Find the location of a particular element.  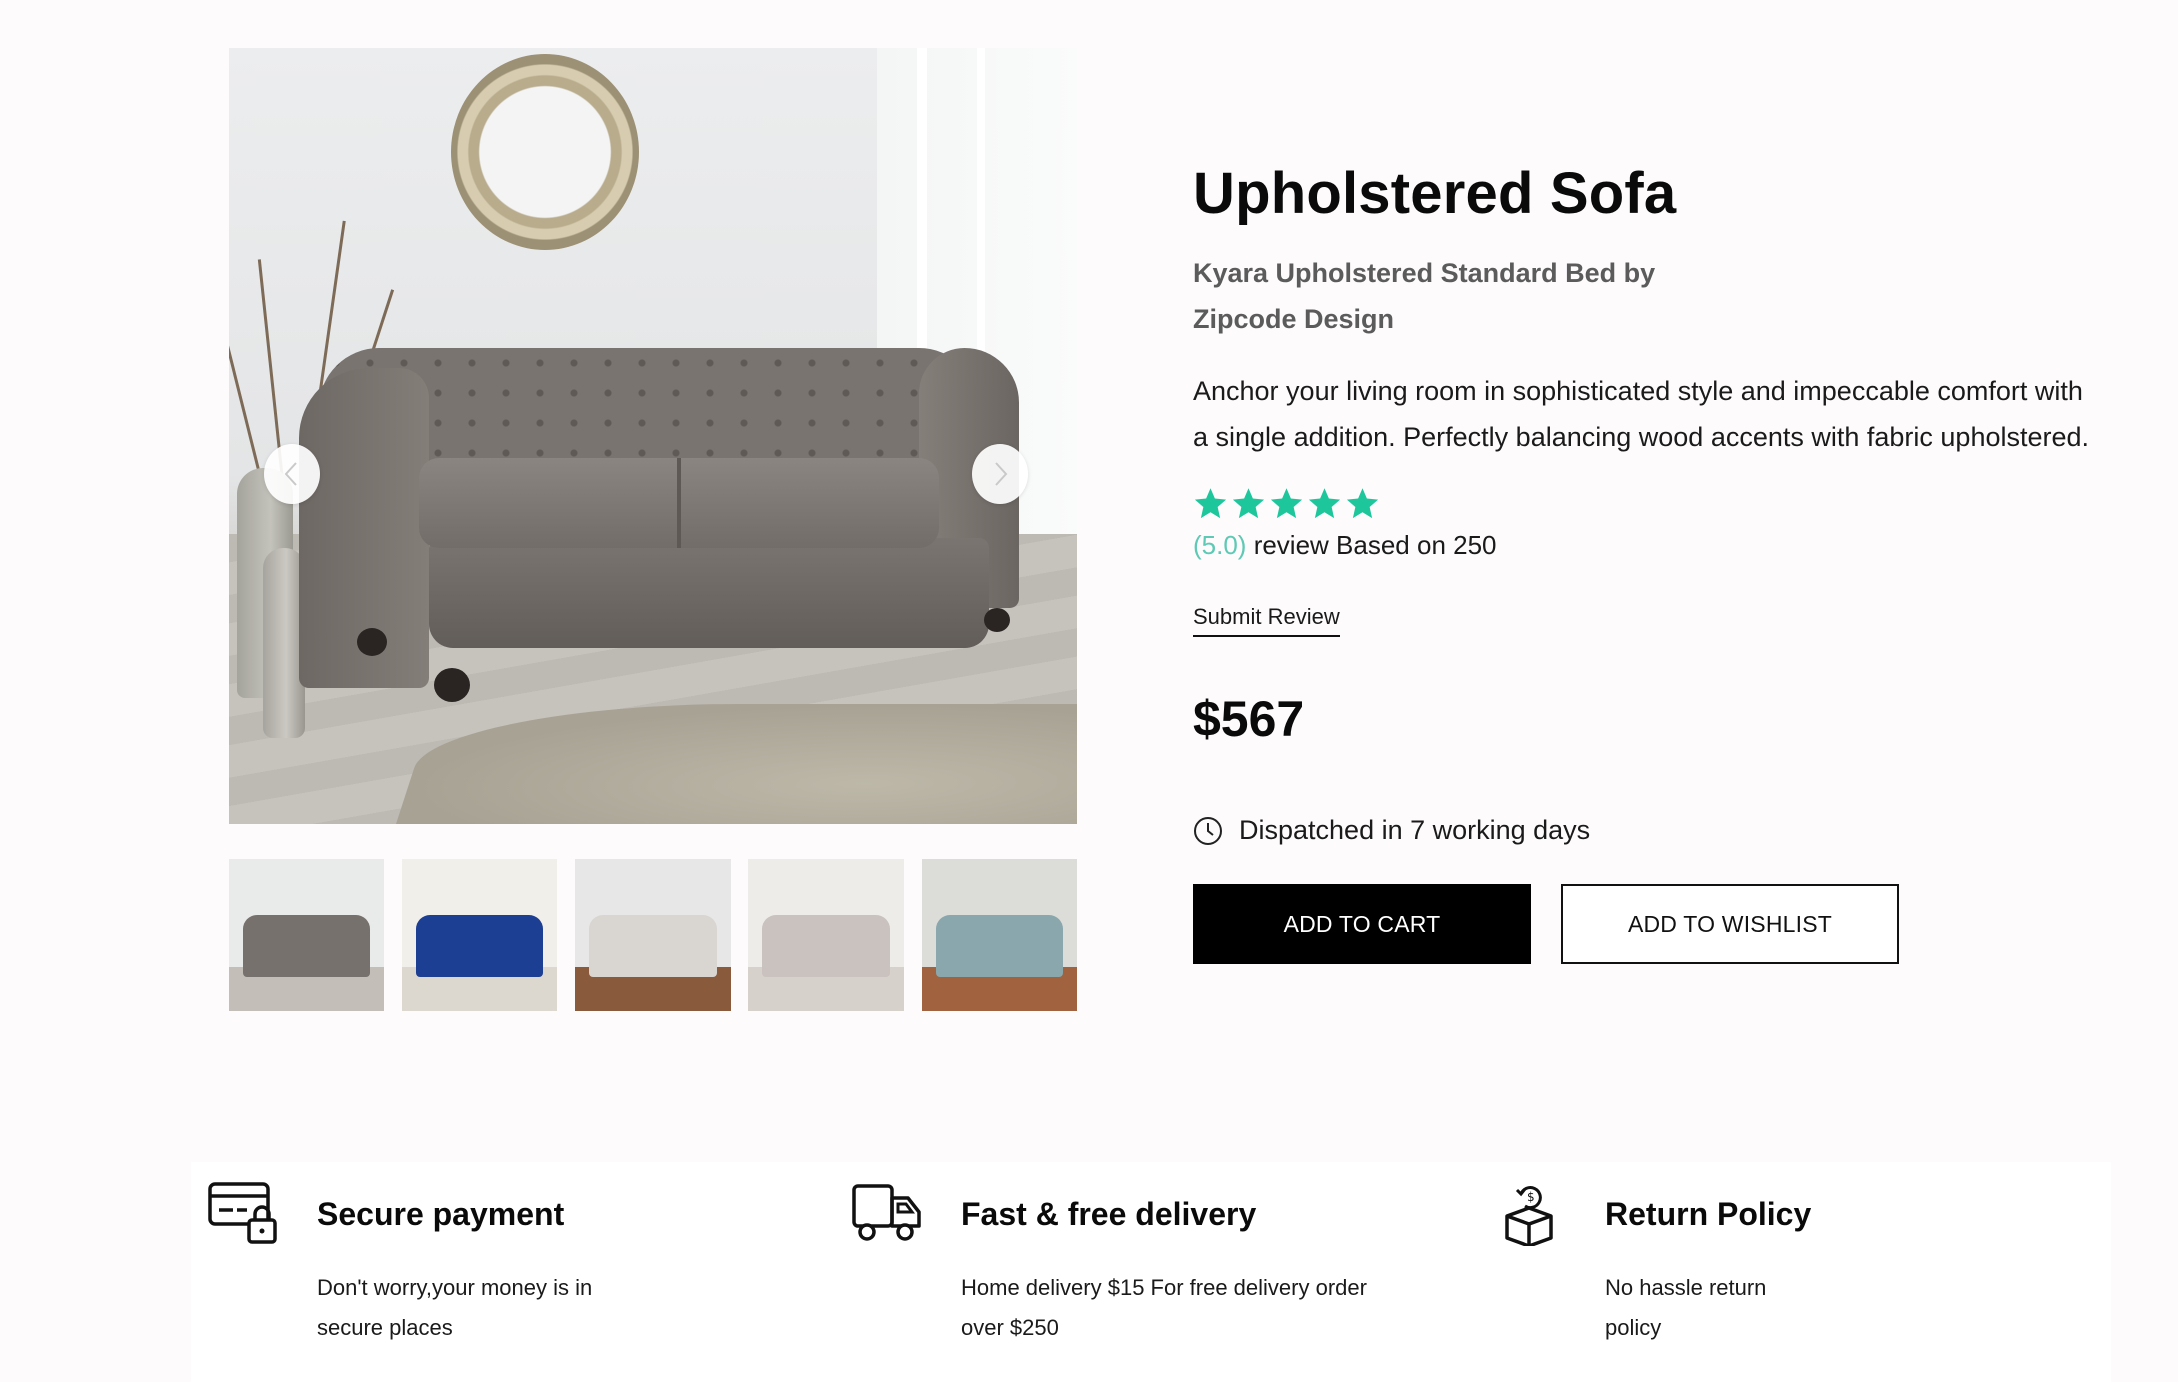

product-price: $567 is located at coordinates (1249, 719).